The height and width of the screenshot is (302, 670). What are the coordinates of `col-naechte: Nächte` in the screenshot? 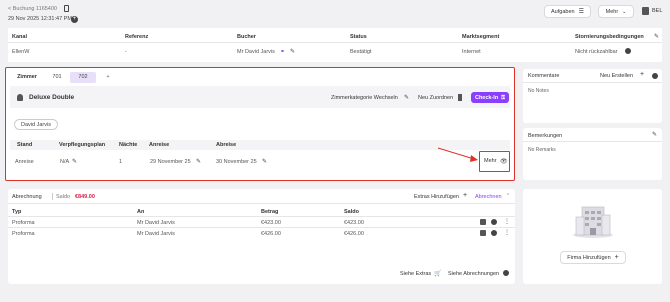 It's located at (128, 145).